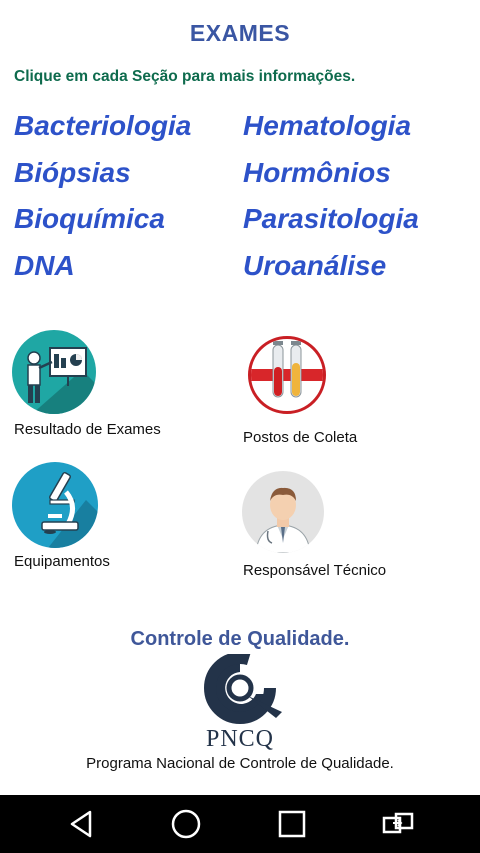 Image resolution: width=480 pixels, height=853 pixels. I want to click on collection-shortcut: Postos de Coleta, so click(320, 391).